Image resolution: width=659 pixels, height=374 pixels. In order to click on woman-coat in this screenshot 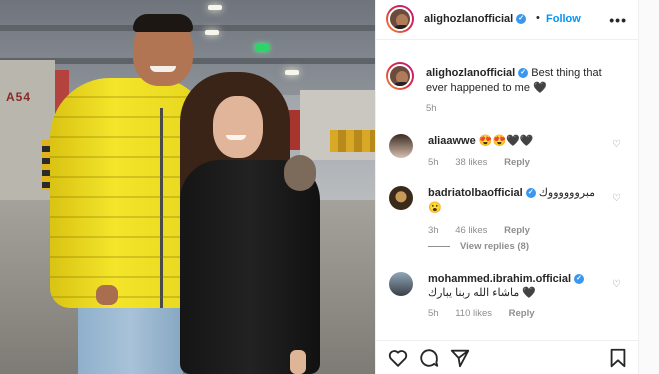, I will do `click(250, 267)`.